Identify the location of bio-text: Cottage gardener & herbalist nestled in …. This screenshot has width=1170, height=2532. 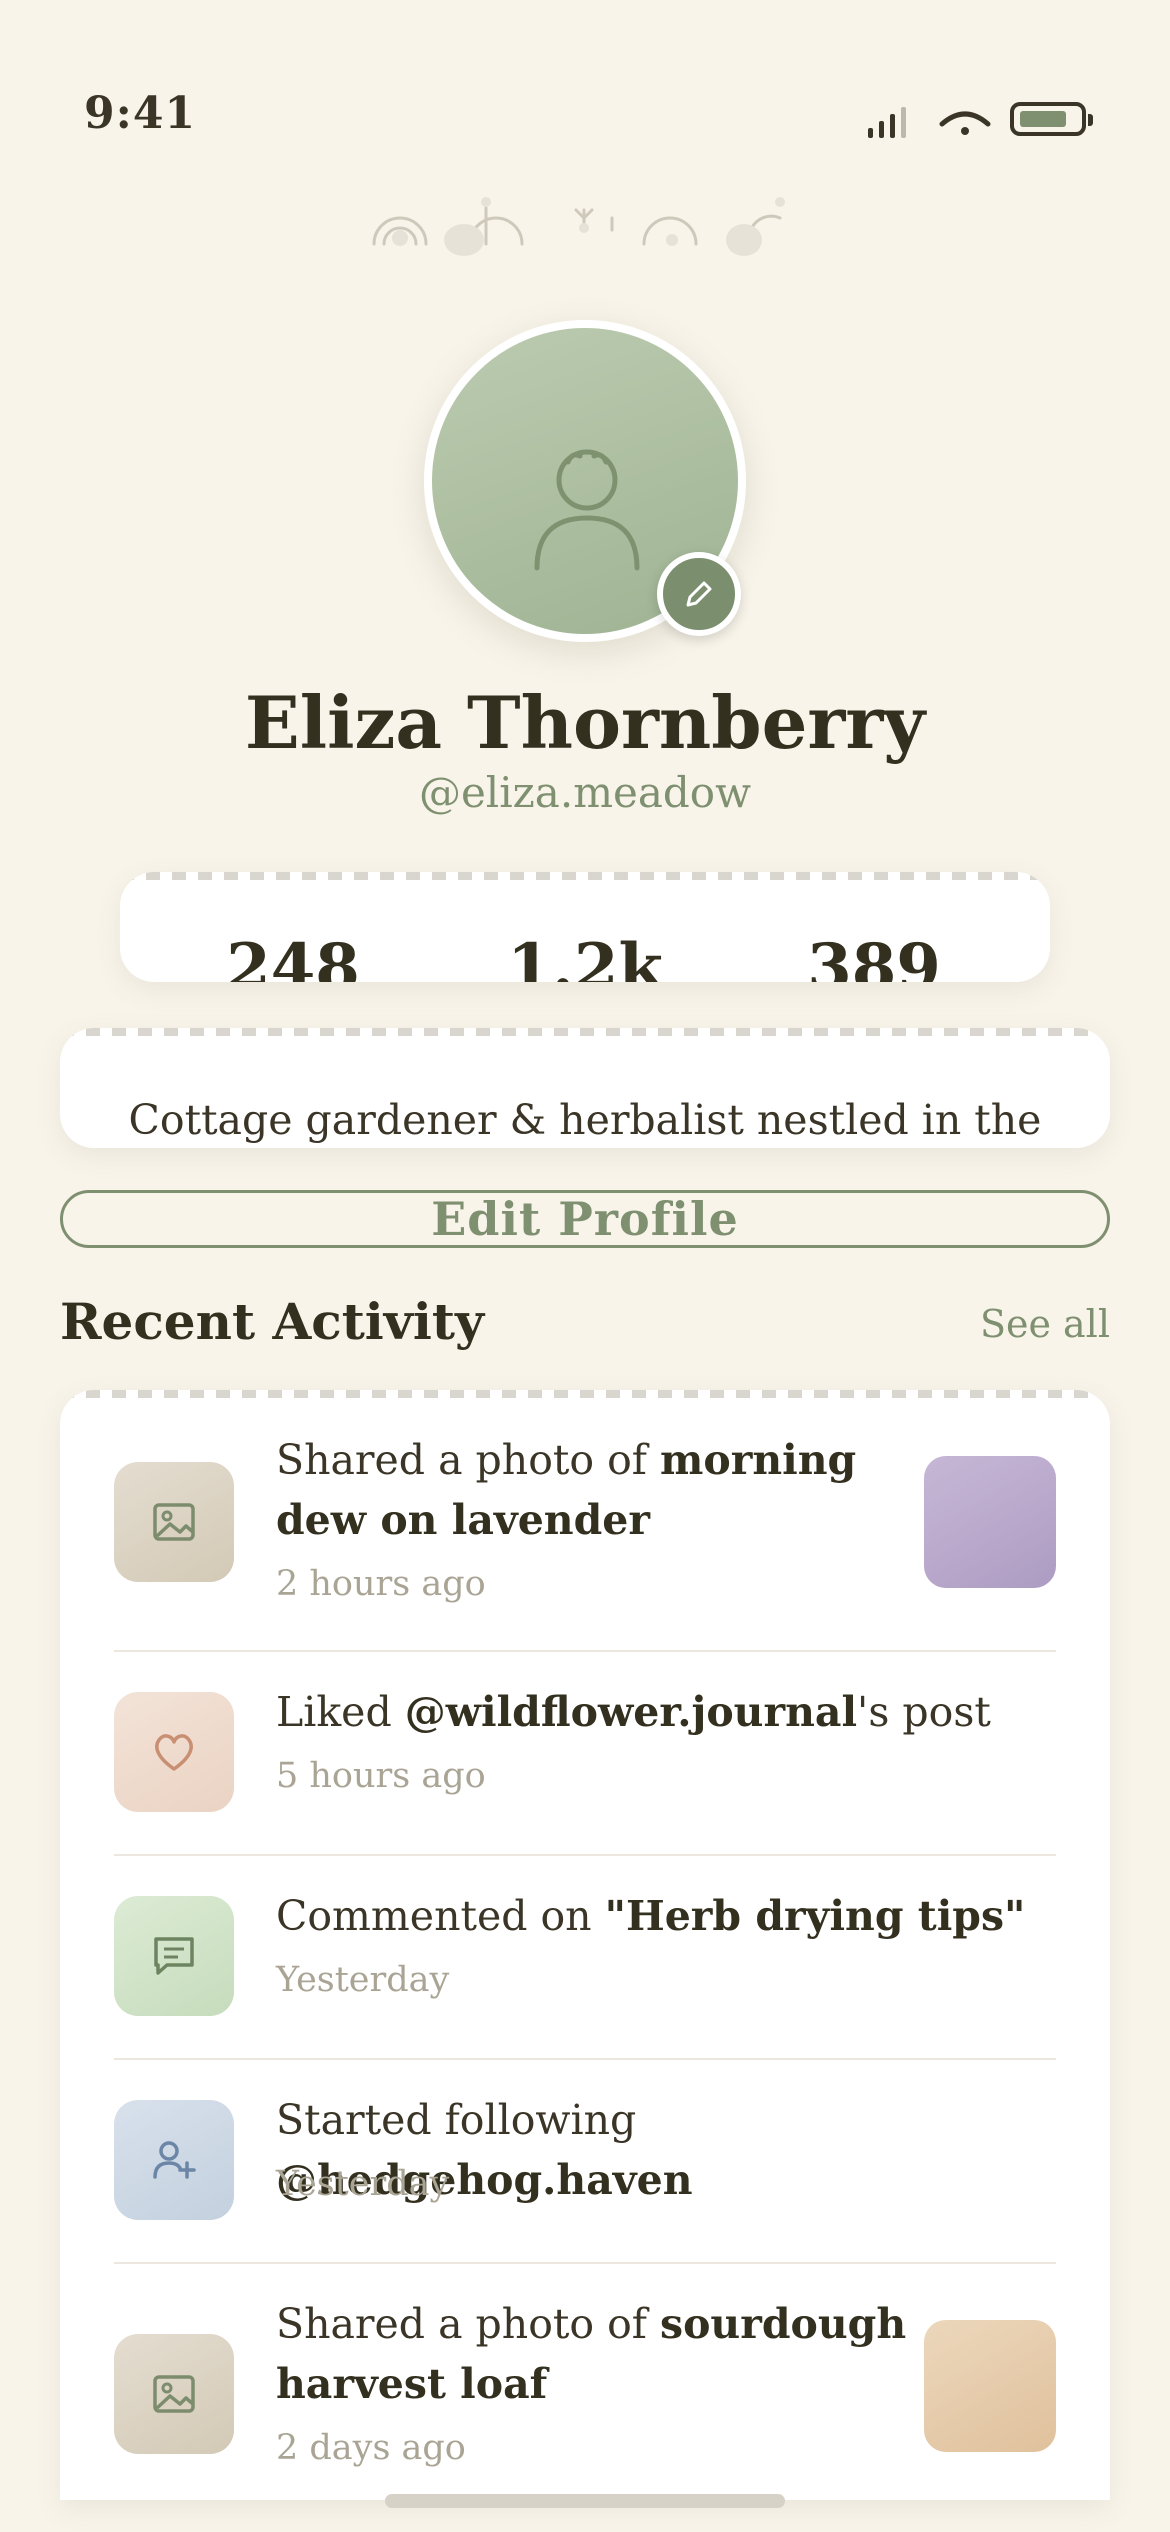
(585, 1120).